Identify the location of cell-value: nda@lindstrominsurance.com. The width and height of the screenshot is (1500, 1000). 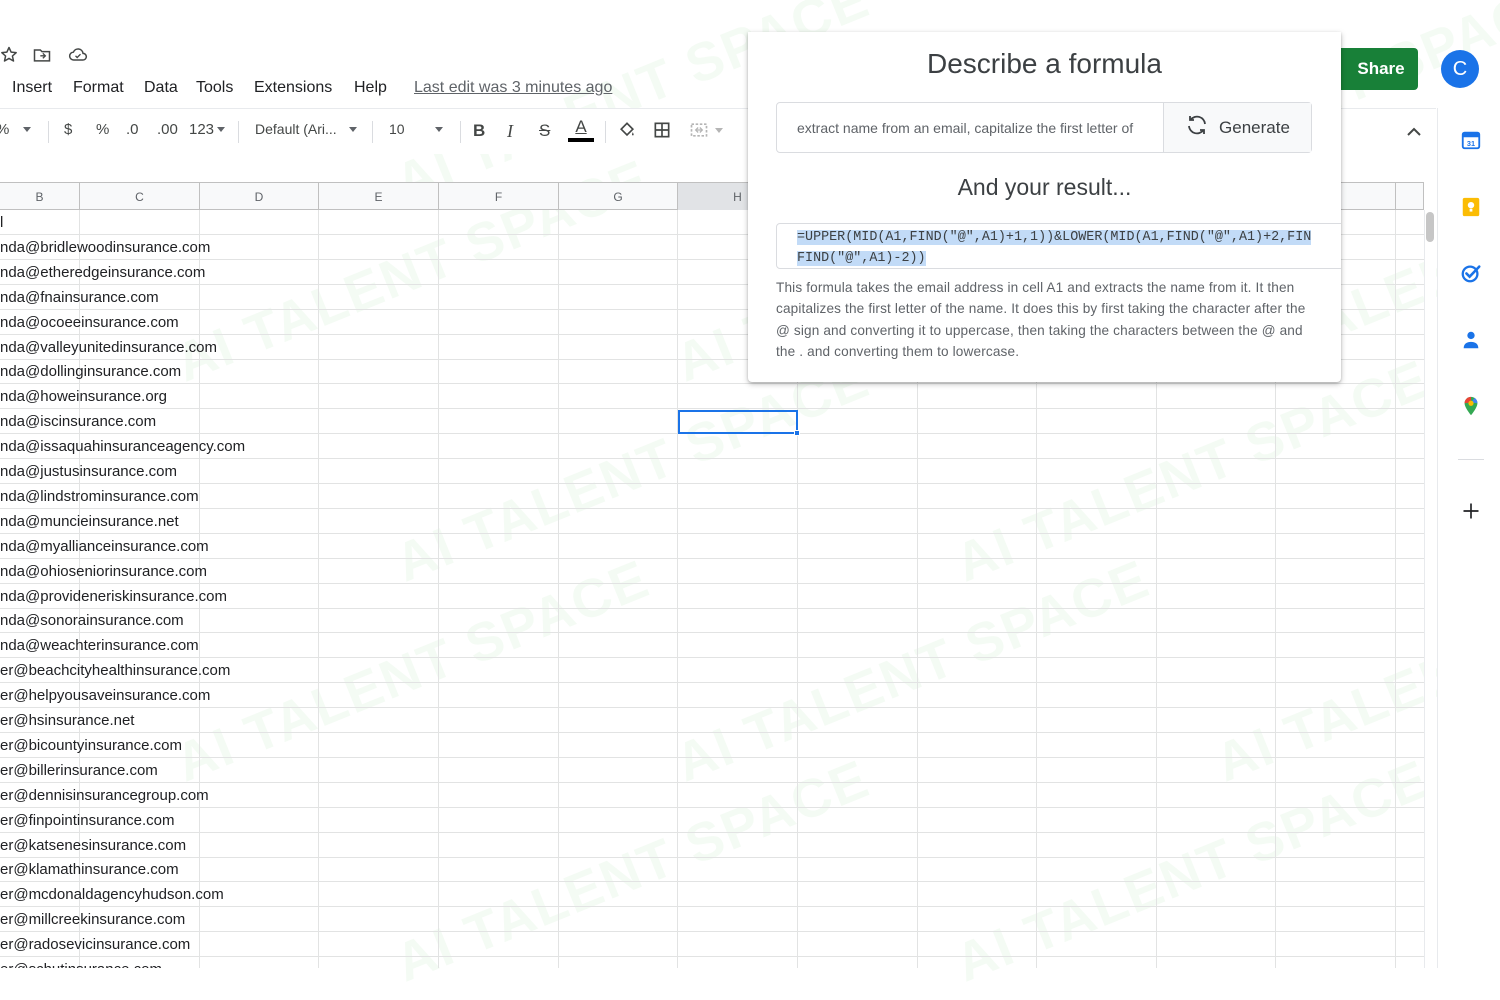
(99, 496).